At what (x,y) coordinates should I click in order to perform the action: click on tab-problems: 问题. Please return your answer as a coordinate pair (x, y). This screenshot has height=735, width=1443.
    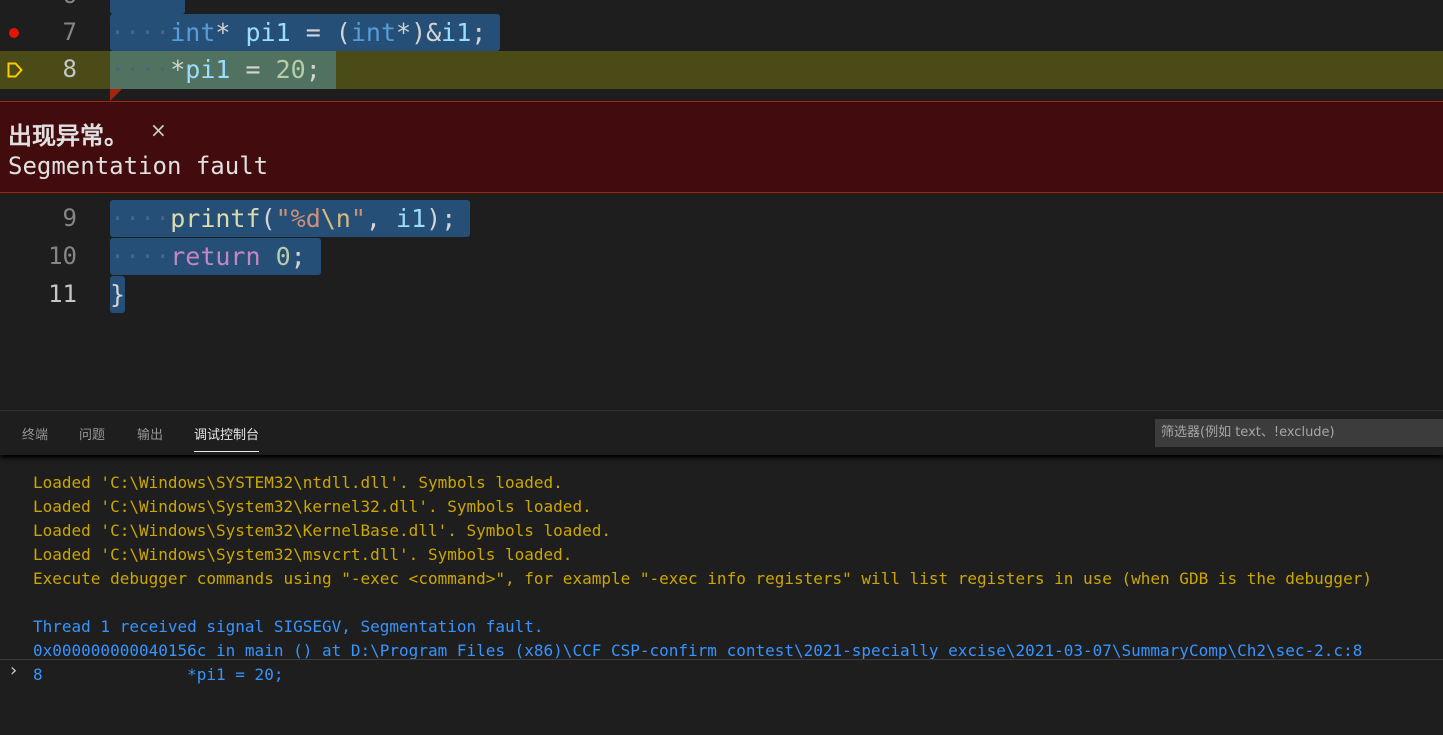
    Looking at the image, I should click on (92, 433).